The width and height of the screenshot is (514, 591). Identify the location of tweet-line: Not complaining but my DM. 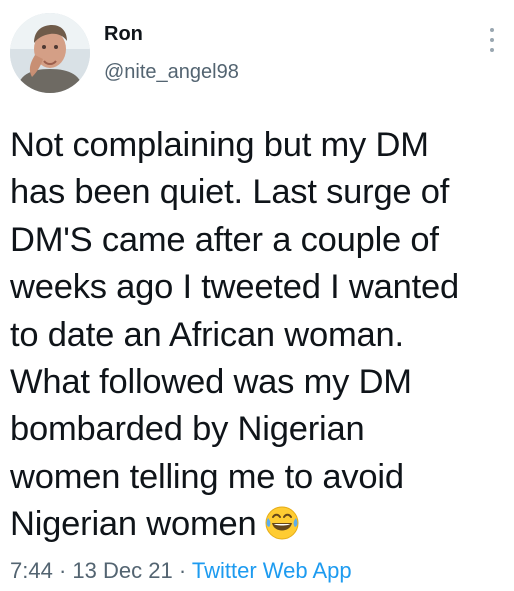
(219, 145).